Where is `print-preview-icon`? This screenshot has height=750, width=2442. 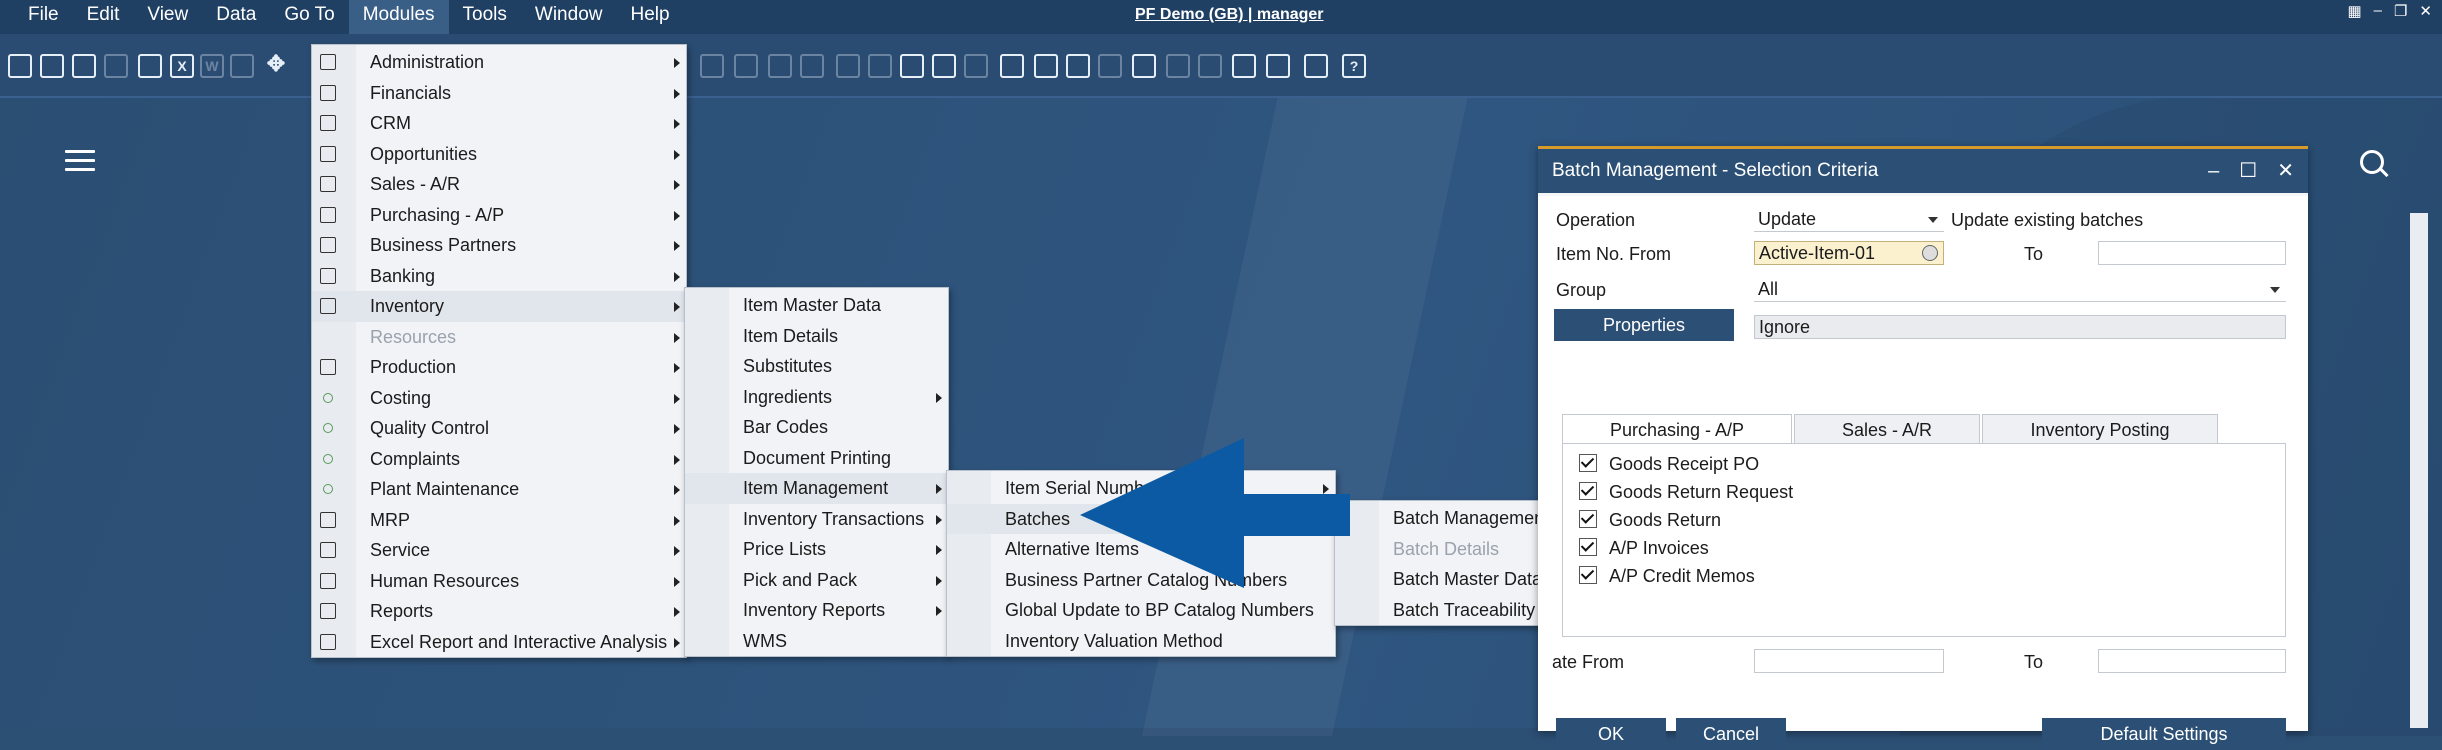
print-preview-icon is located at coordinates (84, 66).